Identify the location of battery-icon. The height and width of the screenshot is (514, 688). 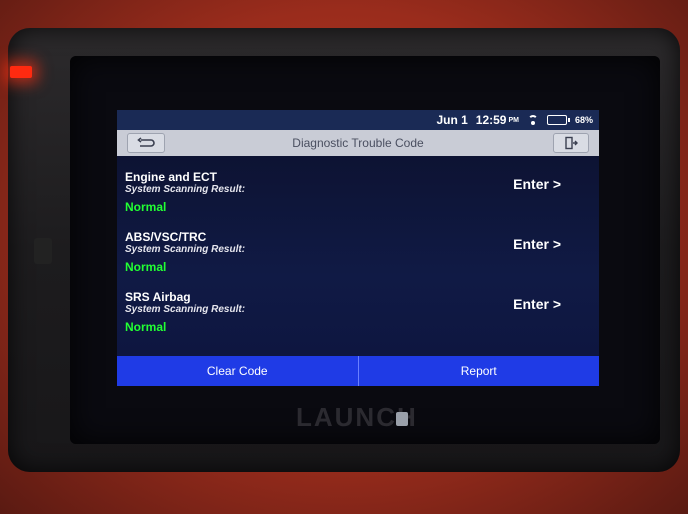
(558, 120).